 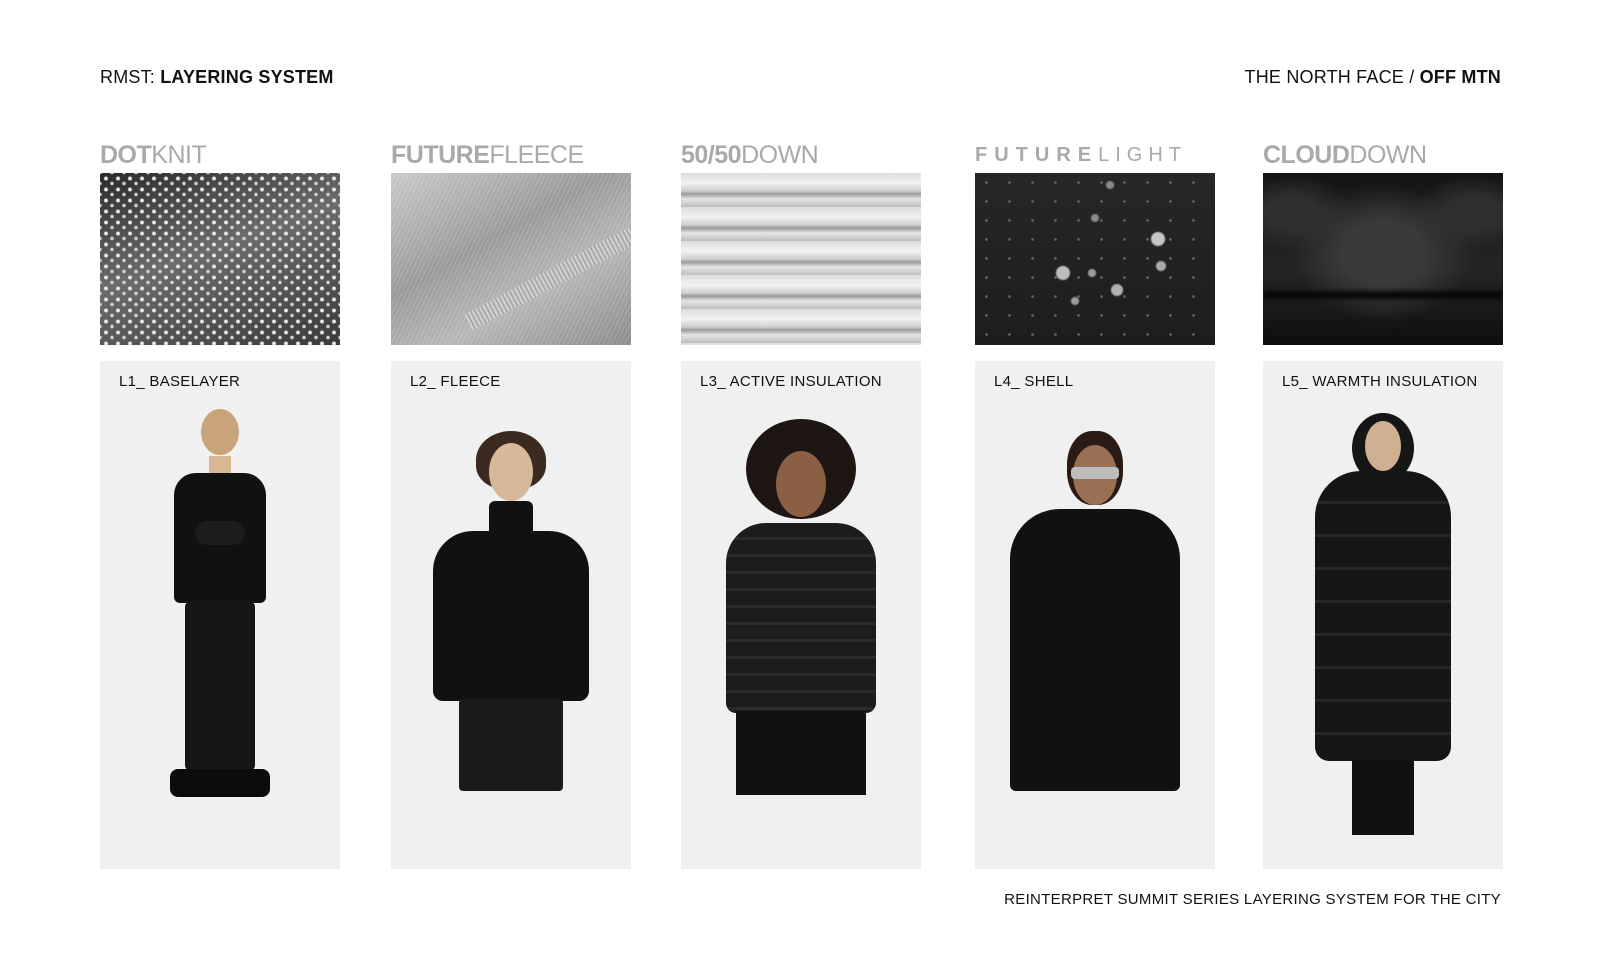 I want to click on layer-card-fleece: L2_ FLEECE, so click(x=511, y=615).